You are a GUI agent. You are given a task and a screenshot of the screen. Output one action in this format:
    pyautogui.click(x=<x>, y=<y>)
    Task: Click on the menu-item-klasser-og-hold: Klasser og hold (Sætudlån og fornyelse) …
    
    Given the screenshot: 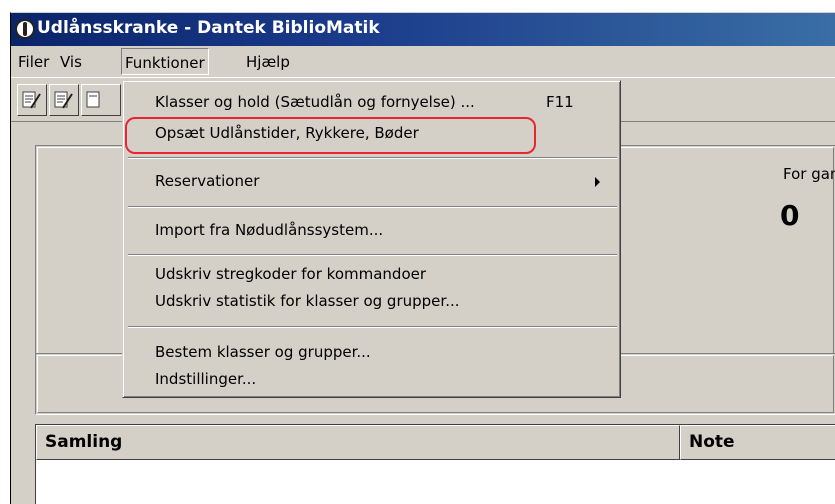 What is the action you would take?
    pyautogui.click(x=315, y=102)
    